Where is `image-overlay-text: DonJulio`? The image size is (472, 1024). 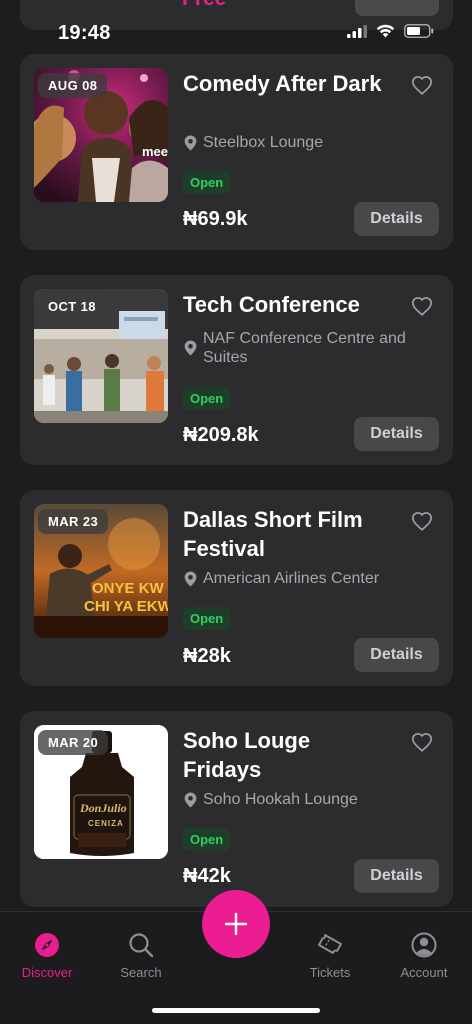 image-overlay-text: DonJulio is located at coordinates (103, 808).